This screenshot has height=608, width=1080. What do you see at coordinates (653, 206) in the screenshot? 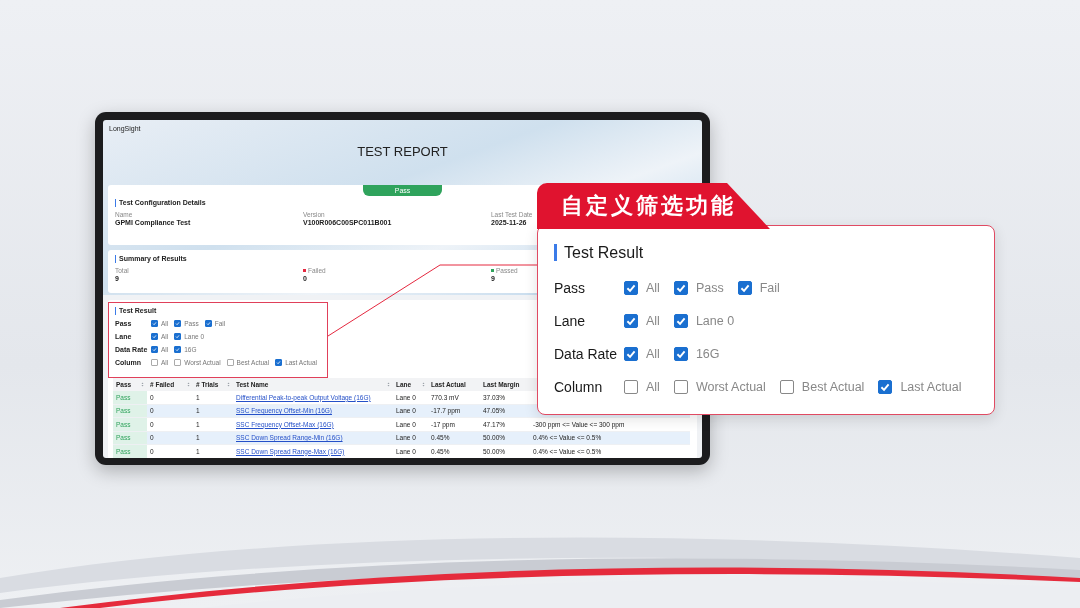
I see `callout-tag: 自定义筛选功能` at bounding box center [653, 206].